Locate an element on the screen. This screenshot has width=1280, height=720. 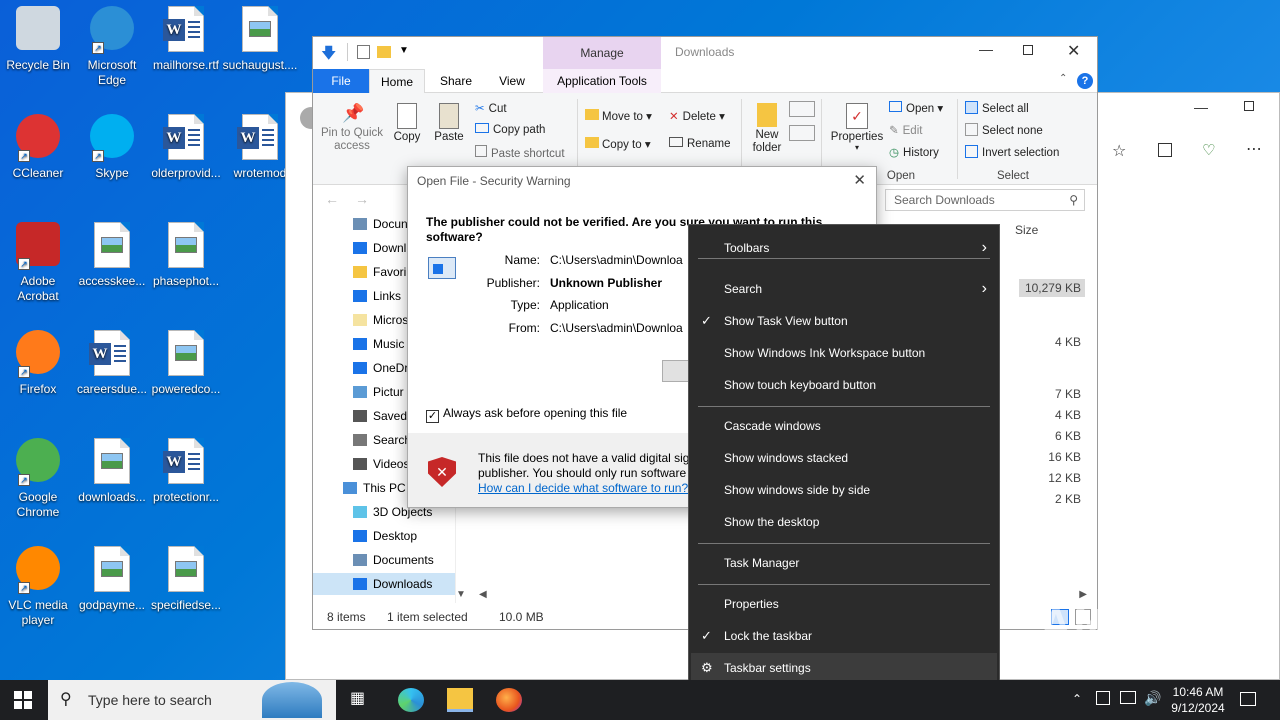
desktop-icon: Wmailhorse.rtf is located at coordinates (186, 39).